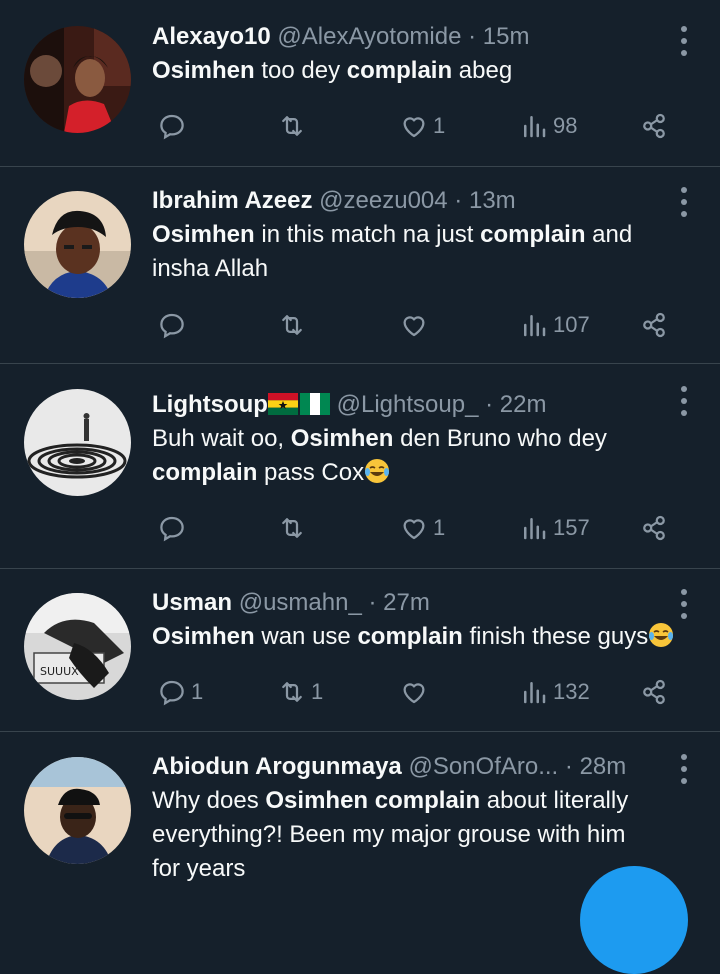 The width and height of the screenshot is (720, 974). I want to click on tweet-header: Lightsoup @Lightsoup_ · 22m, so click(406, 405).